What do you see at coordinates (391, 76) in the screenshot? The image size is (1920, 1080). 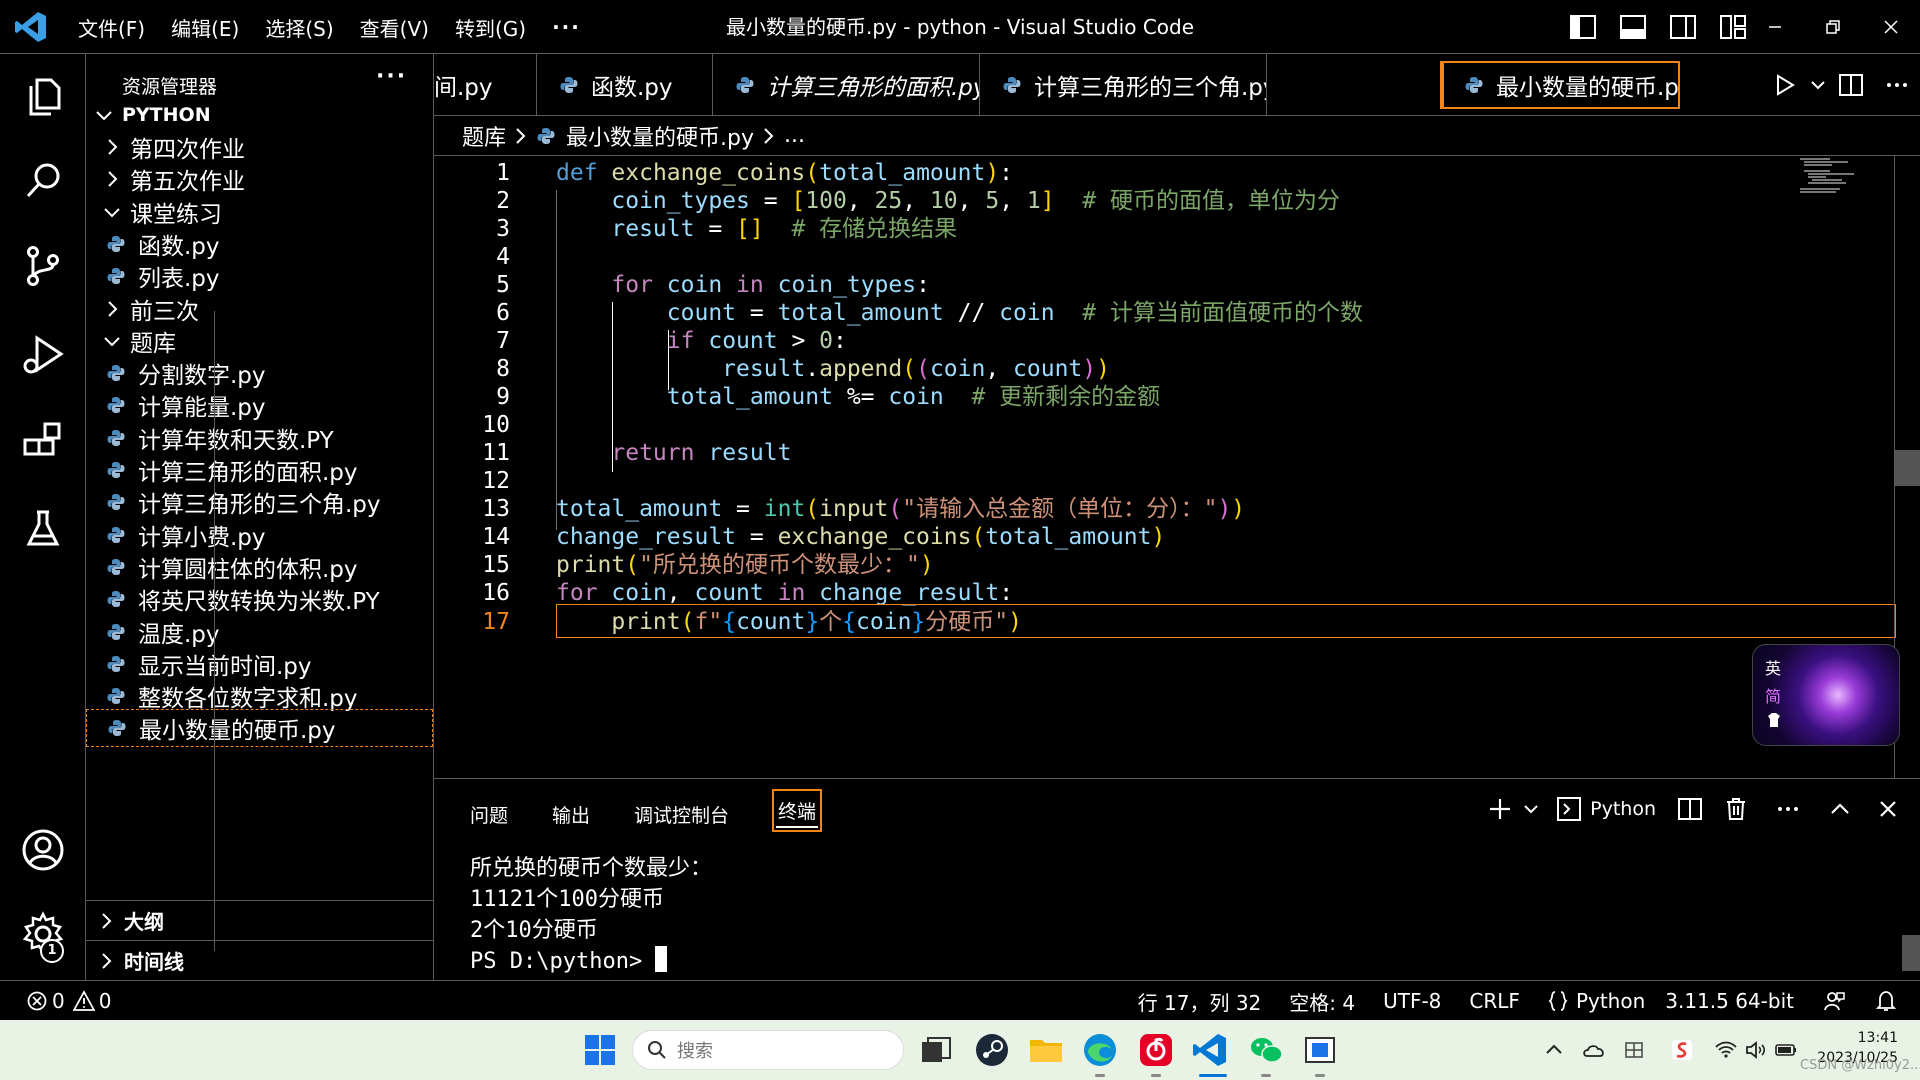 I see `explorer-more-button: ···` at bounding box center [391, 76].